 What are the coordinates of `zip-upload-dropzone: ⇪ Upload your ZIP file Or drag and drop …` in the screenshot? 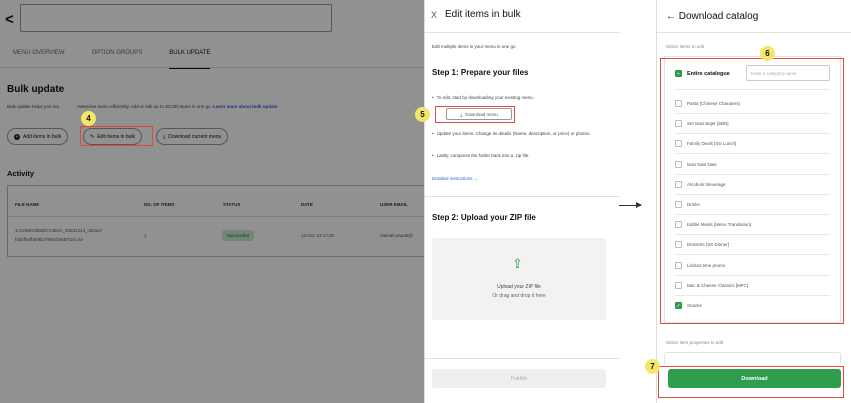 It's located at (519, 279).